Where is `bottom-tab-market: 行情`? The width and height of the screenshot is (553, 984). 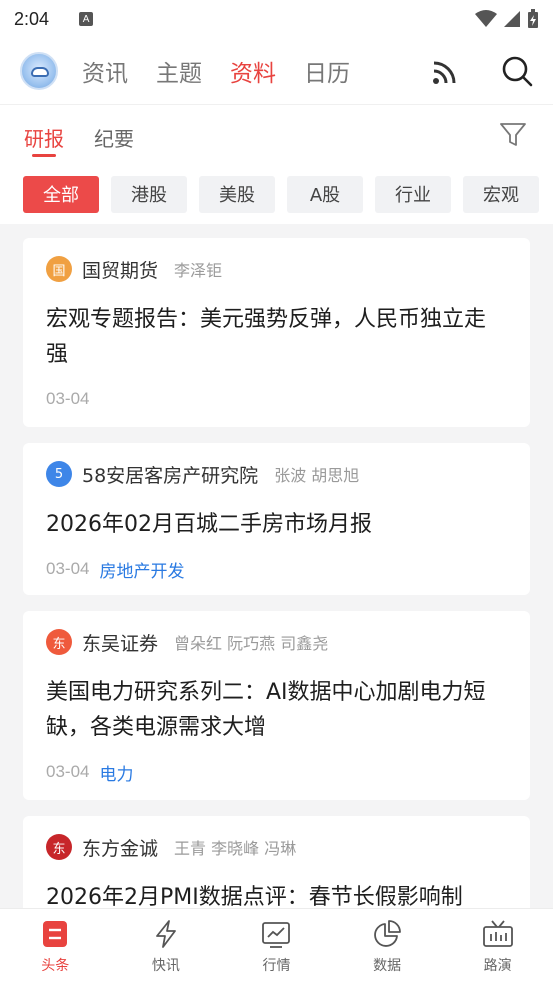
bottom-tab-market: 行情 is located at coordinates (276, 946).